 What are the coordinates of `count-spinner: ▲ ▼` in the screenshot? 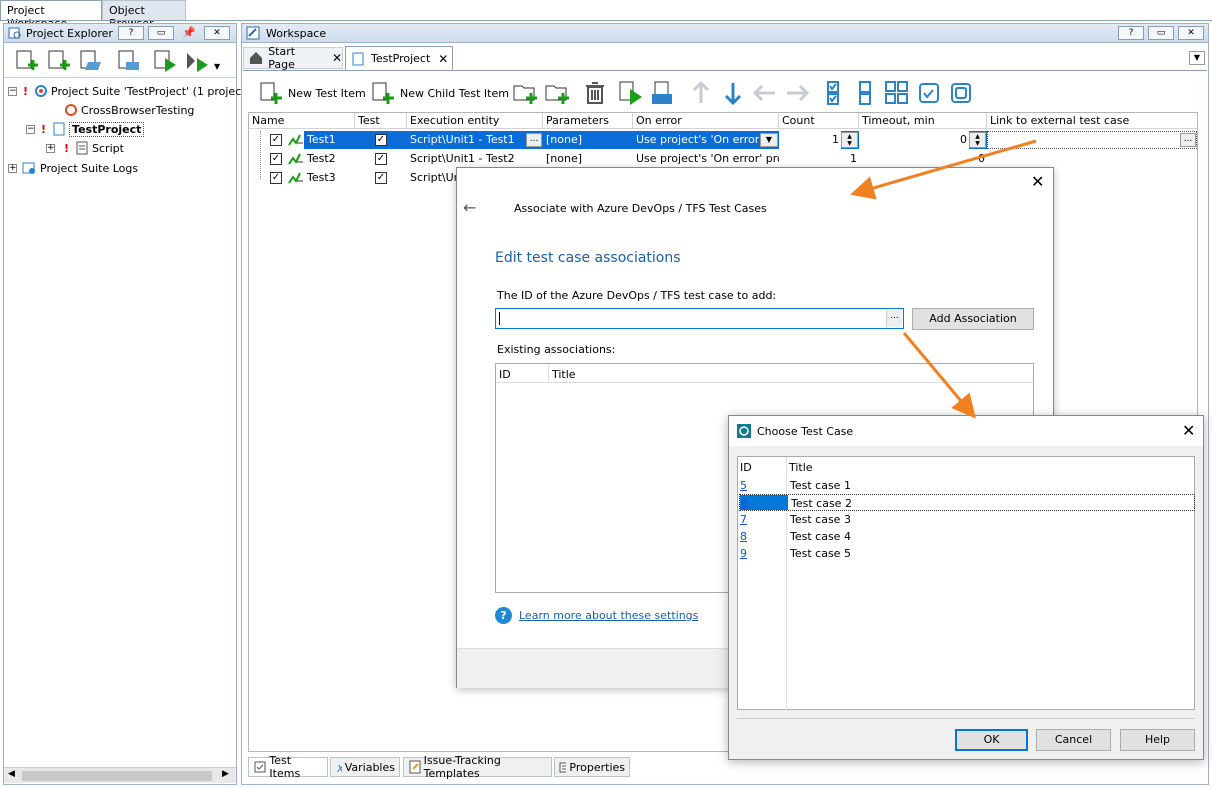 It's located at (849, 140).